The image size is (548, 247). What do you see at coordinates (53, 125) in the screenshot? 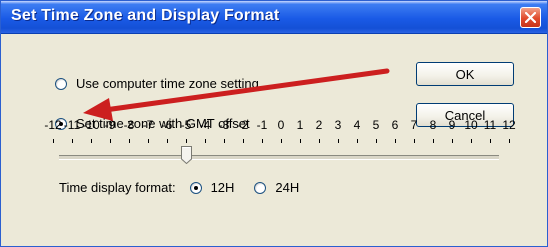
I see `gmt-tick-label: -12` at bounding box center [53, 125].